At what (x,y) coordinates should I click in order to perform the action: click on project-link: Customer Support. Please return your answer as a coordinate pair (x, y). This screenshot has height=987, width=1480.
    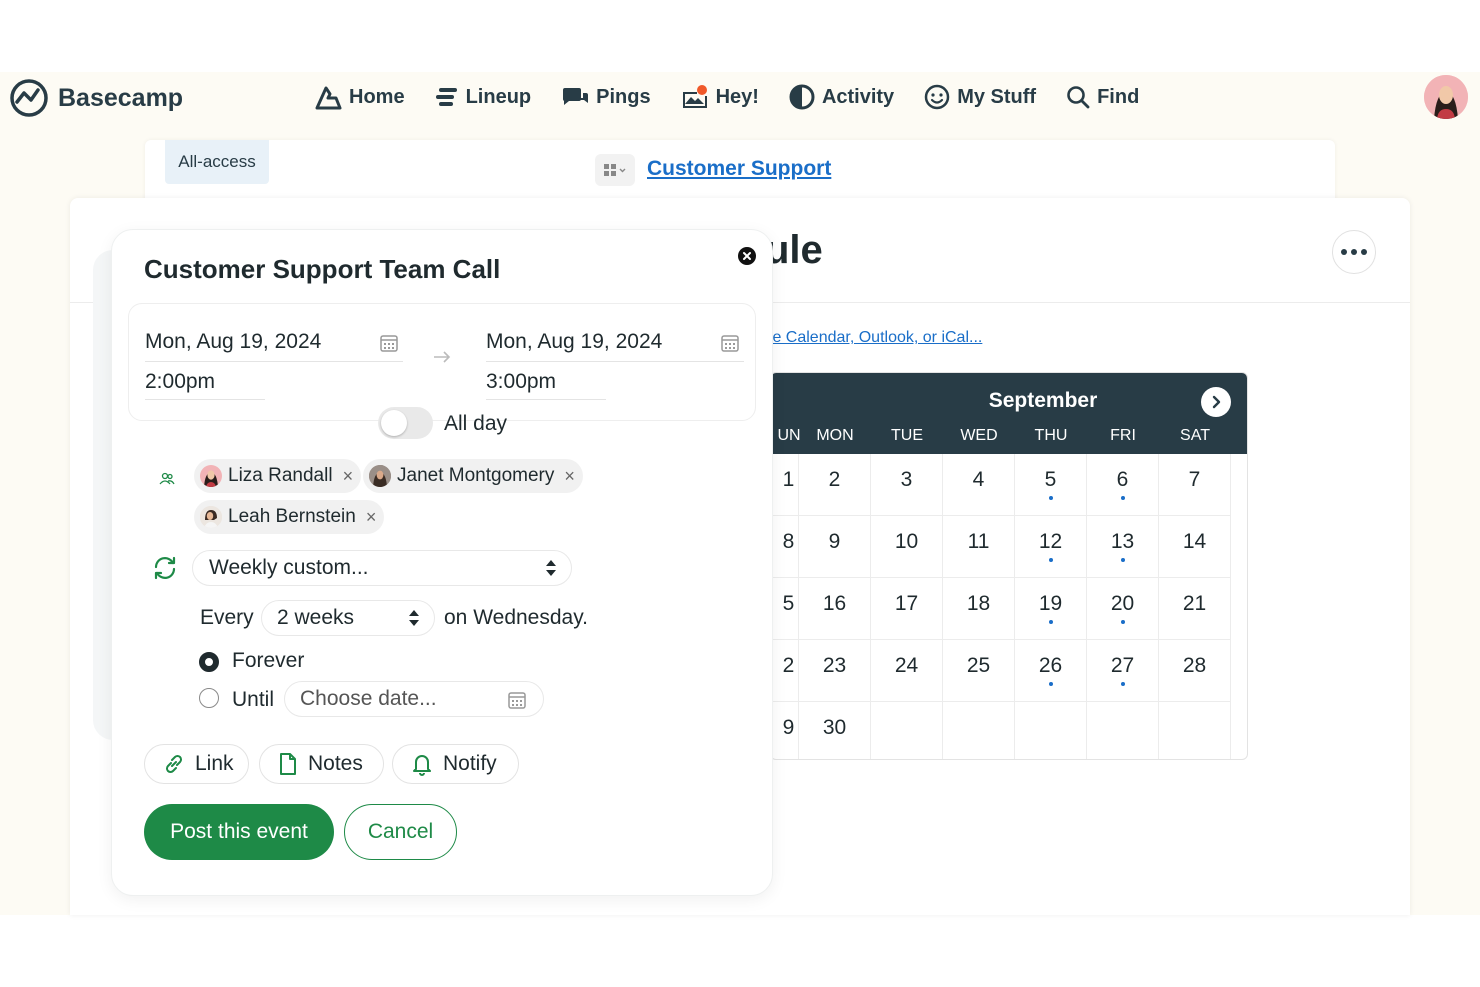
    Looking at the image, I should click on (739, 169).